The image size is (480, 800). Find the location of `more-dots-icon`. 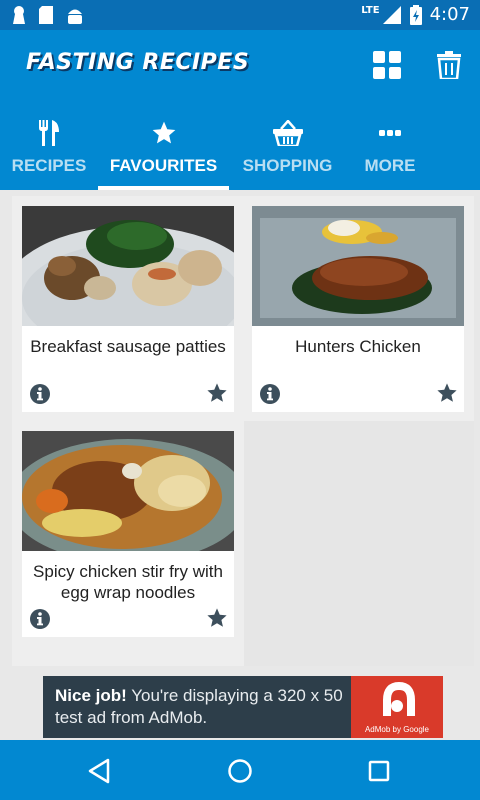

more-dots-icon is located at coordinates (390, 133).